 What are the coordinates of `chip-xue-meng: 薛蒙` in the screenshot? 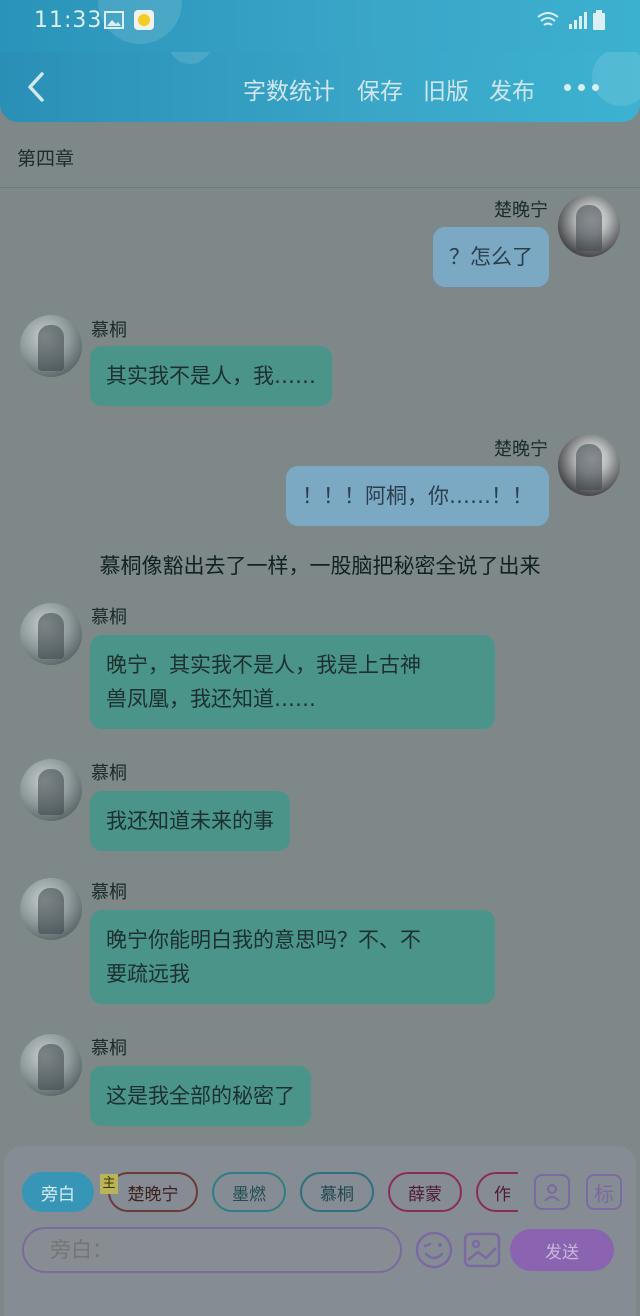 It's located at (425, 1192).